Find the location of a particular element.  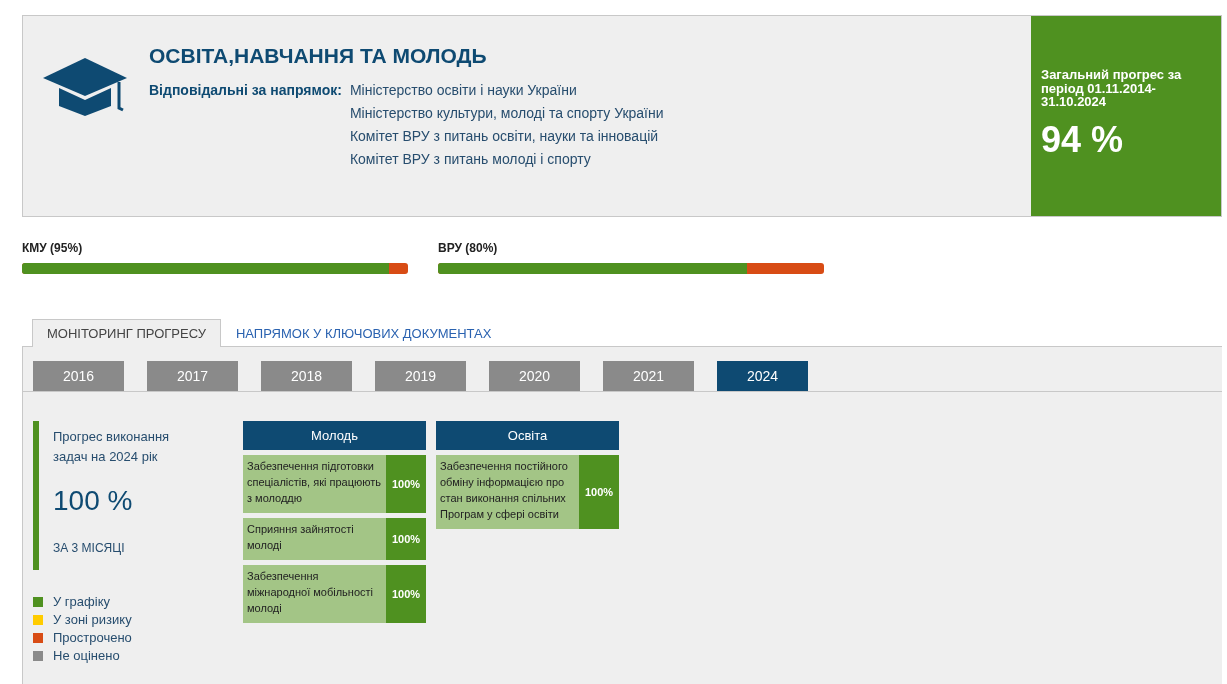

year-tab: 2021 is located at coordinates (648, 376).